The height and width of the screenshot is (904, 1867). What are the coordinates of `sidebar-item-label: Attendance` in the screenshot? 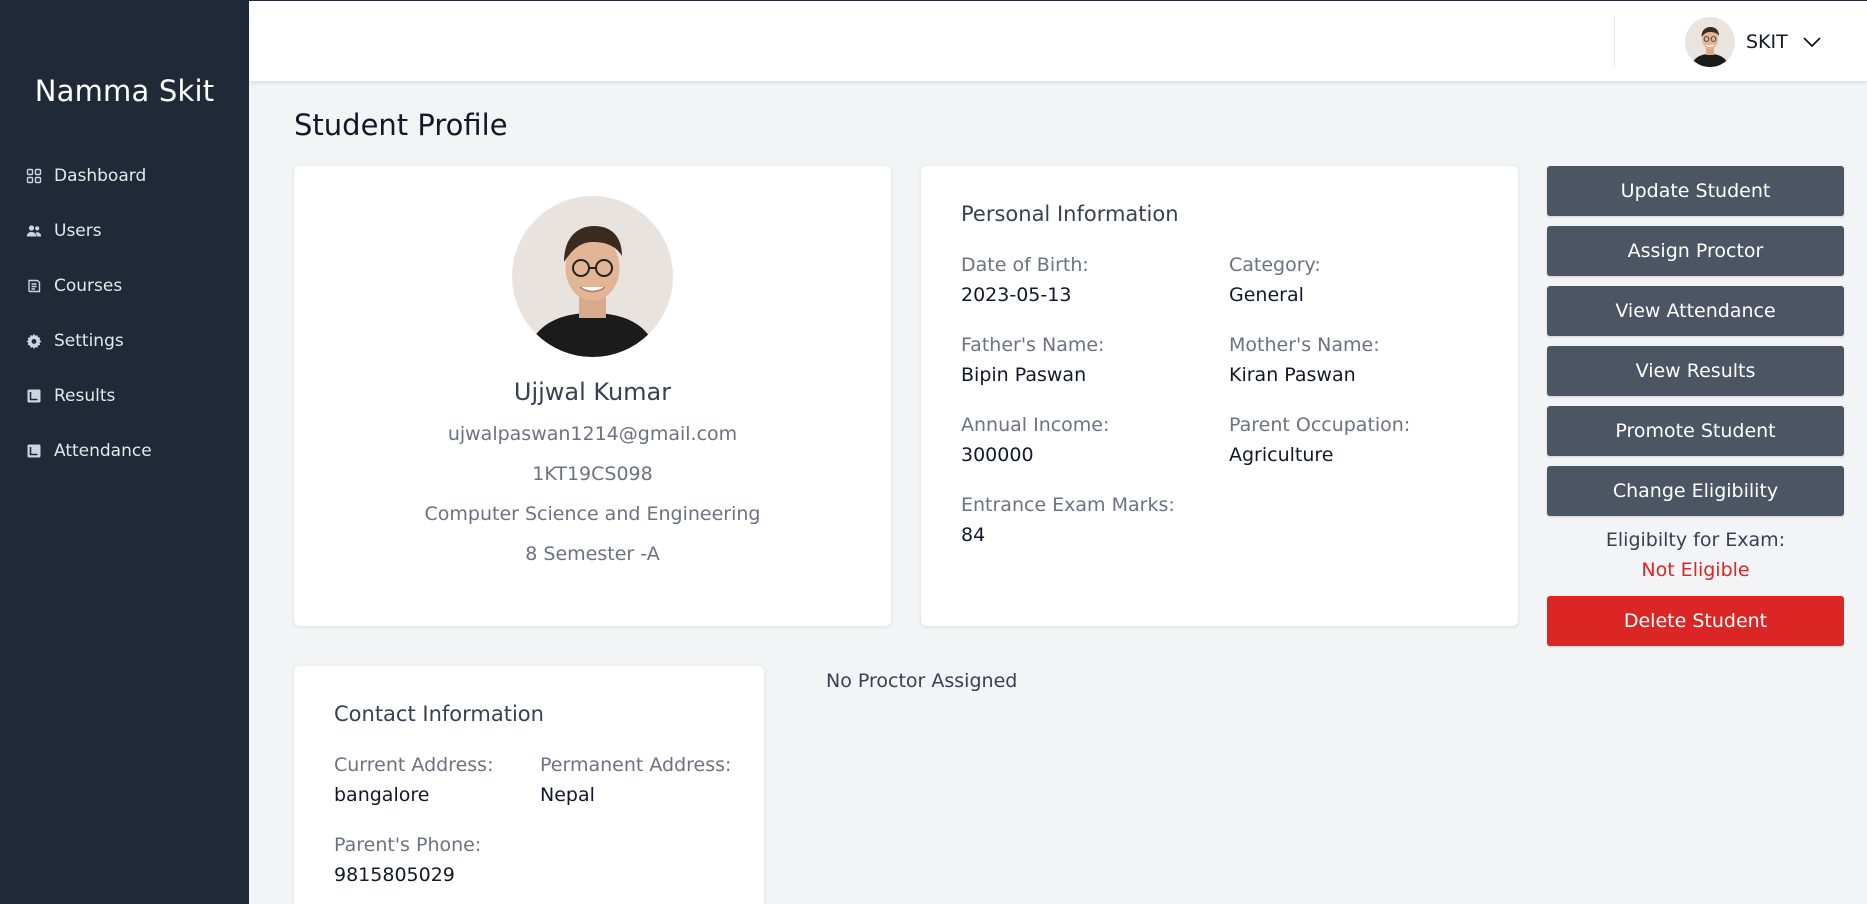 It's located at (103, 450).